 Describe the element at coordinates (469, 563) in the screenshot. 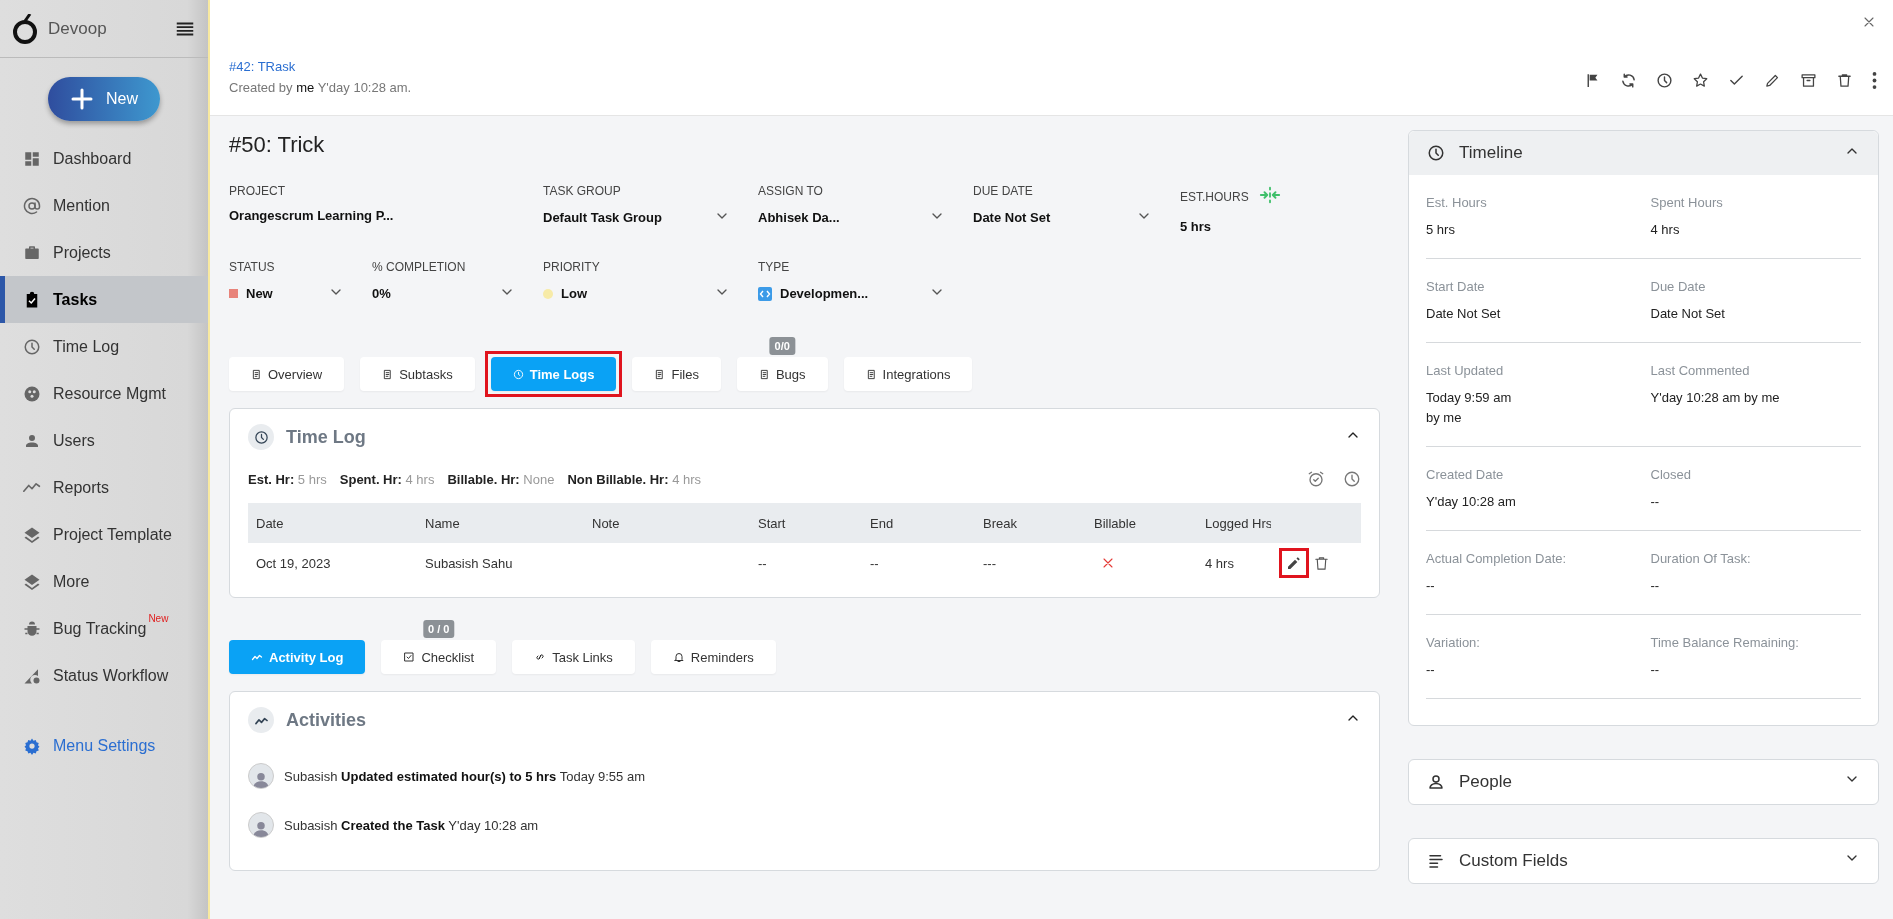

I see `table-cell-text: Subasish Sahu` at that location.